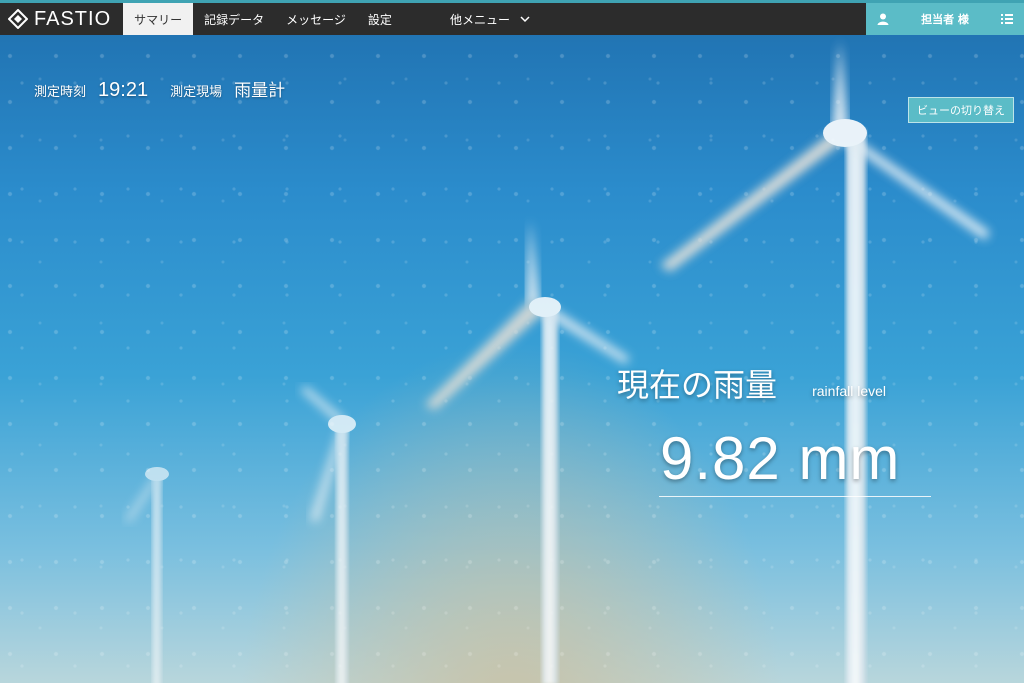 This screenshot has width=1024, height=683. I want to click on top-navbar: FASTIO サマリー 記録データ メッセージ 設定 他メニュー 担当者 様, so click(512, 17).